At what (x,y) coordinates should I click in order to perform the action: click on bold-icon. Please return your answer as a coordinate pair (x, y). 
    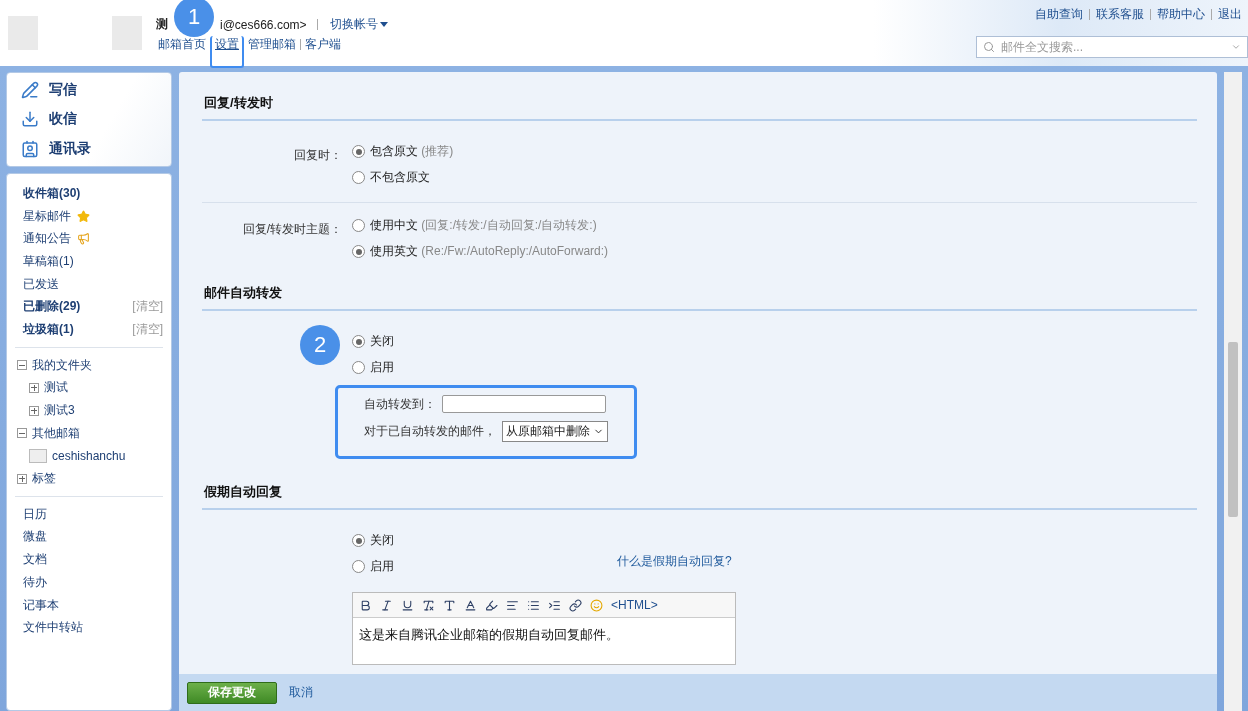
    Looking at the image, I should click on (365, 605).